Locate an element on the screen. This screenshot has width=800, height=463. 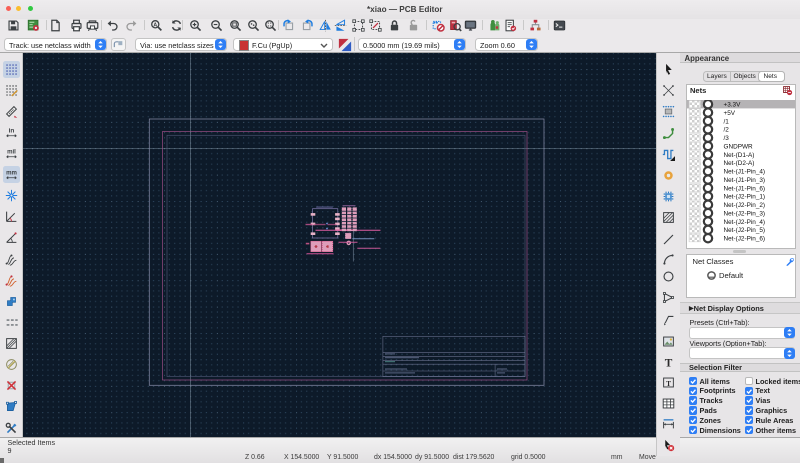
svg-text: Net-(J2-Pin_2) is located at coordinates (745, 205).